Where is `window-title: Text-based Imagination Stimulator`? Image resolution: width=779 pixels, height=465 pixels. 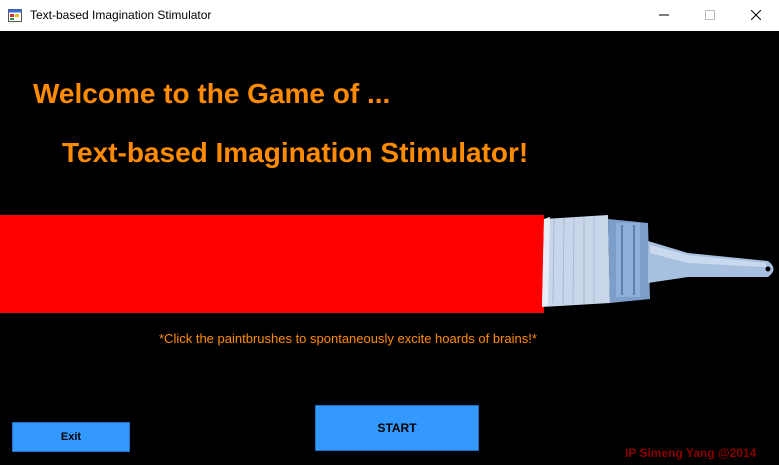 window-title: Text-based Imagination Stimulator is located at coordinates (121, 15).